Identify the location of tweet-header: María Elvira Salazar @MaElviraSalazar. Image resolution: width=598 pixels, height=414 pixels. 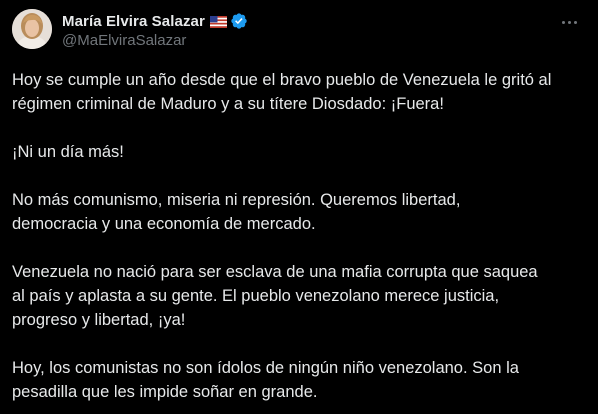
(299, 31).